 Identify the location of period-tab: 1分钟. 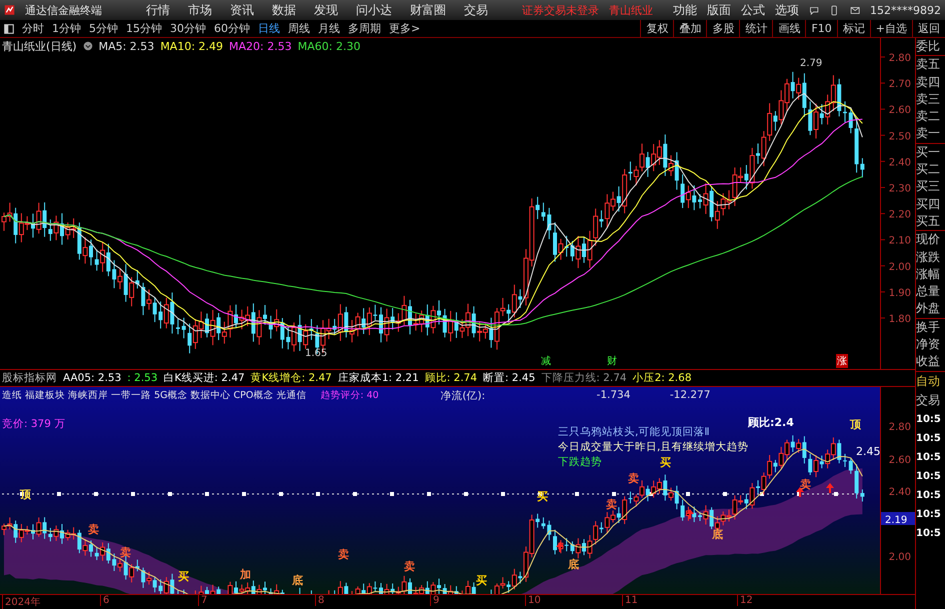
(66, 28).